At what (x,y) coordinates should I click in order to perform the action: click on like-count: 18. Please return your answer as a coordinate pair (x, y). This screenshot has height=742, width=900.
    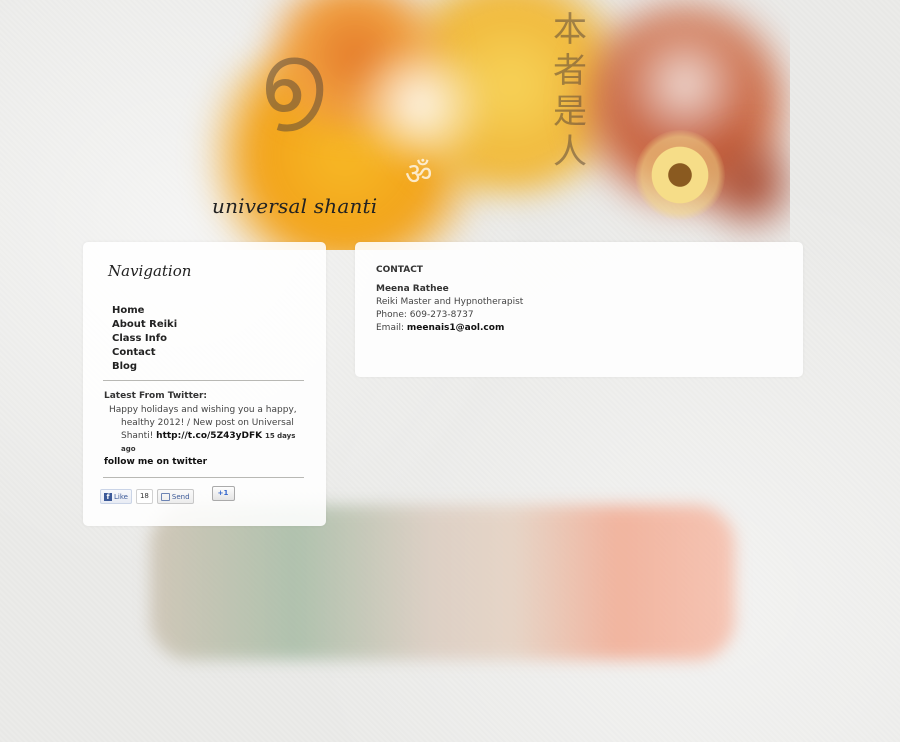
    Looking at the image, I should click on (144, 496).